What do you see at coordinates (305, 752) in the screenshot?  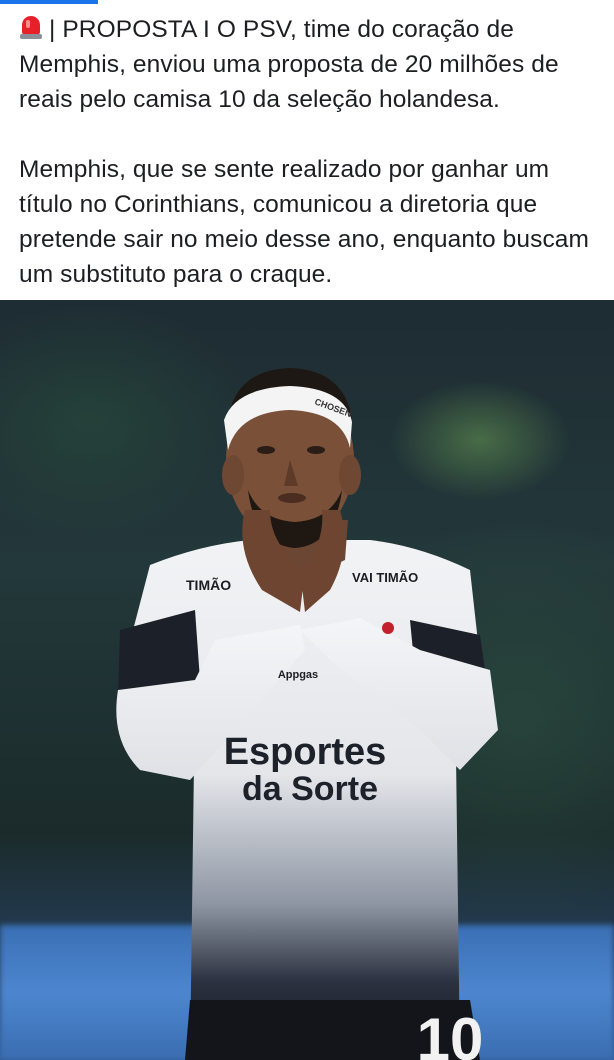 I see `sponsor-line-1: Esportes` at bounding box center [305, 752].